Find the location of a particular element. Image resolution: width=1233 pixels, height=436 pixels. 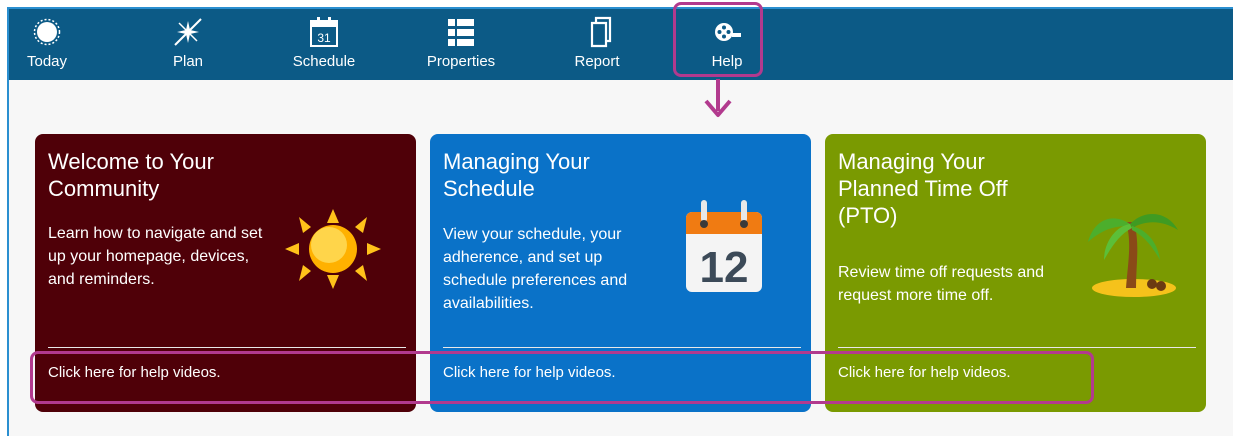

calendar-icon: 31 is located at coordinates (324, 32).